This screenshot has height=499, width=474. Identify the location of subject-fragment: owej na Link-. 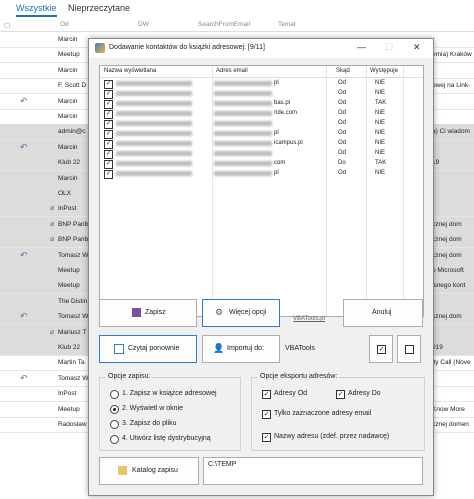
(451, 86).